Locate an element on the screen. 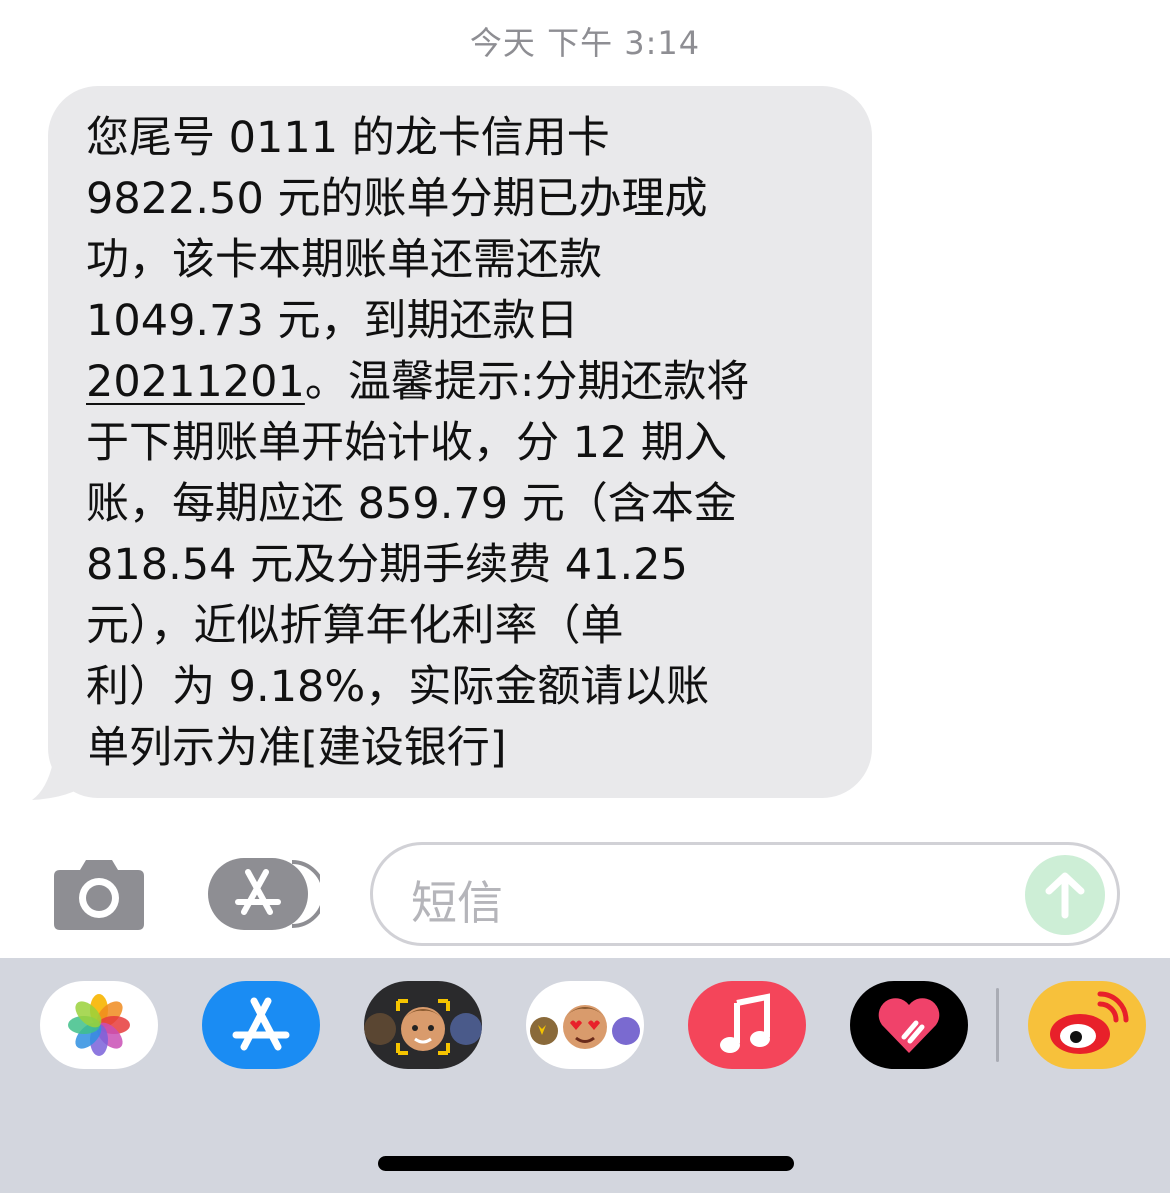 The image size is (1170, 1193). message-text: 。温馨提示:分期还款将 is located at coordinates (527, 382).